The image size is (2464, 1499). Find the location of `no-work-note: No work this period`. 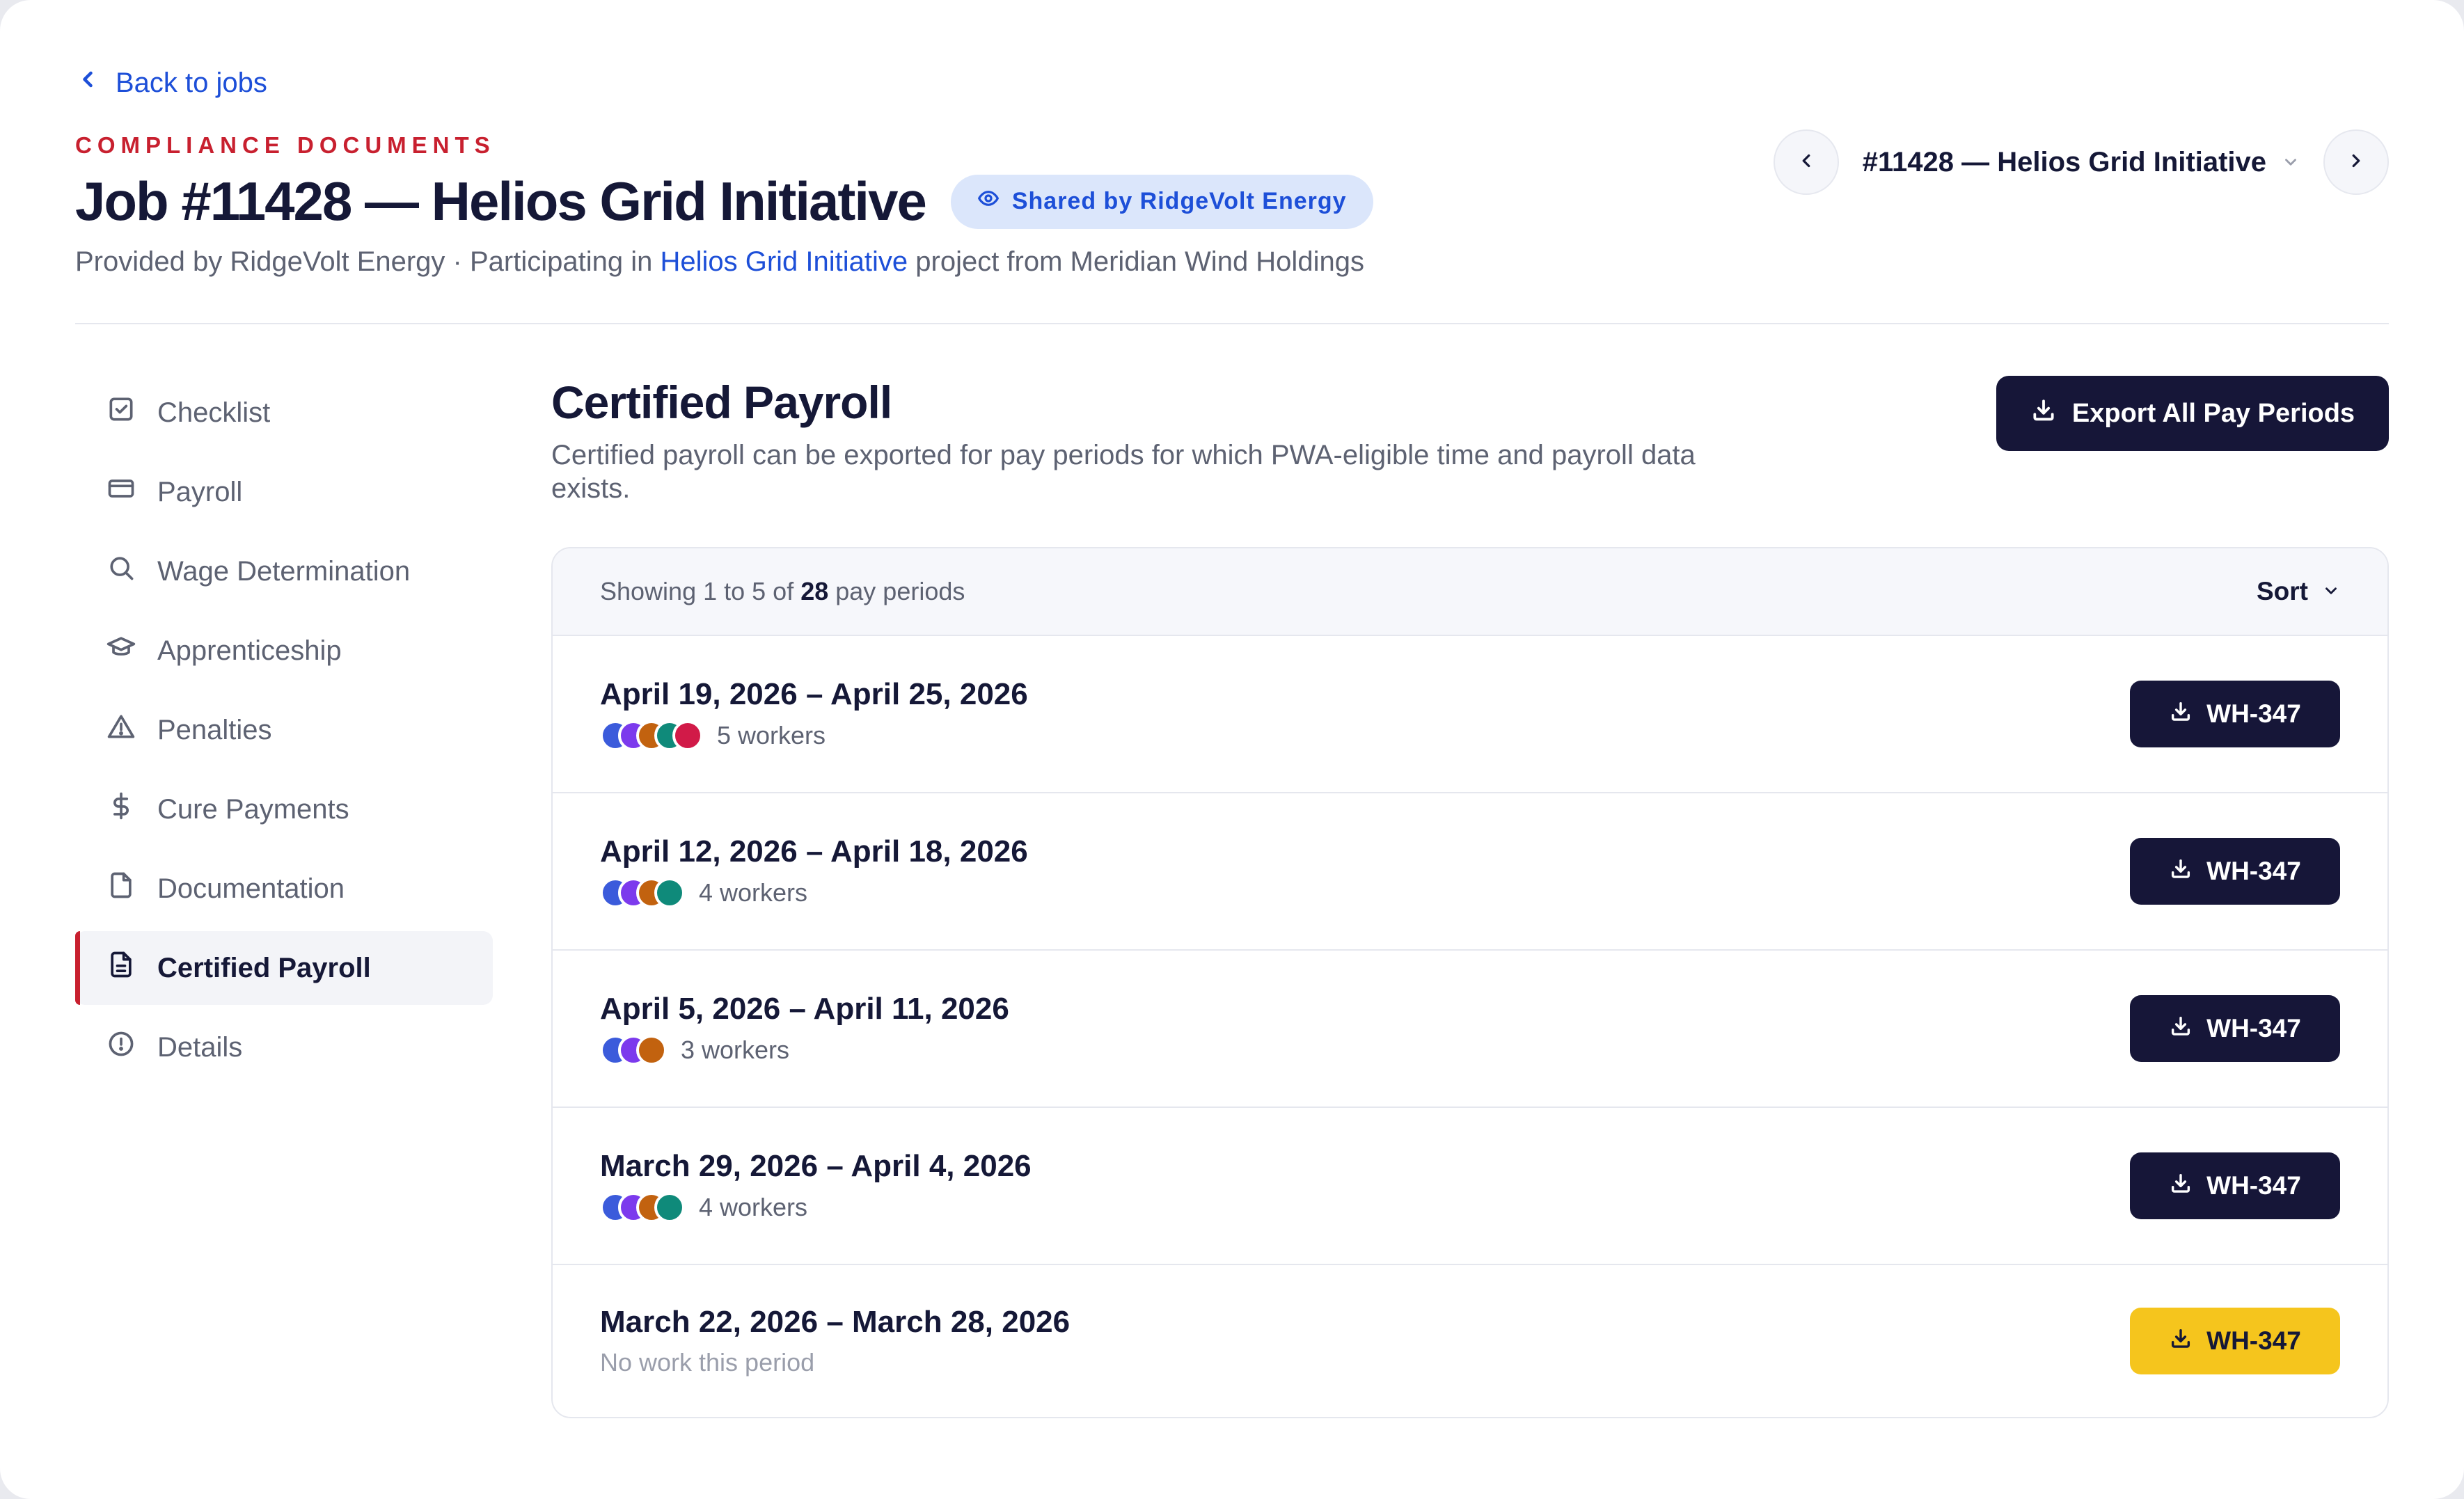

no-work-note: No work this period is located at coordinates (707, 1362).